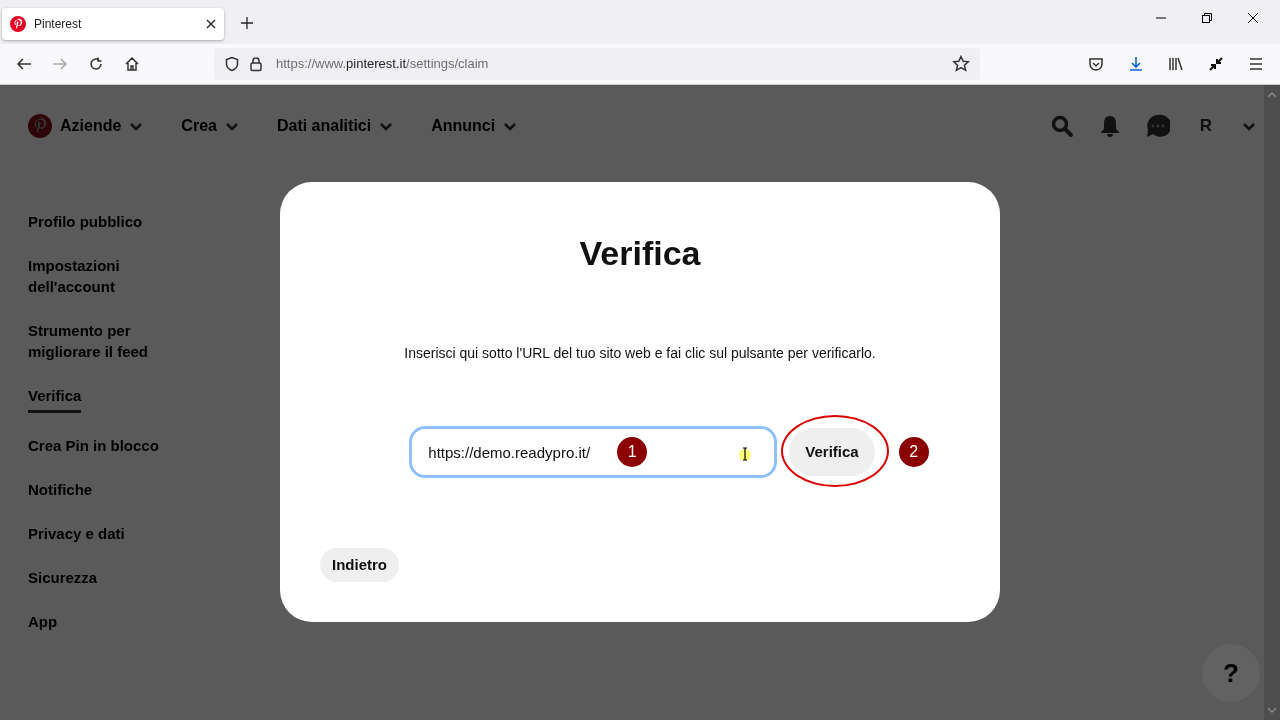 Image resolution: width=1280 pixels, height=720 pixels. What do you see at coordinates (103, 446) in the screenshot?
I see `sidebar-item: Crea Pin in blocco` at bounding box center [103, 446].